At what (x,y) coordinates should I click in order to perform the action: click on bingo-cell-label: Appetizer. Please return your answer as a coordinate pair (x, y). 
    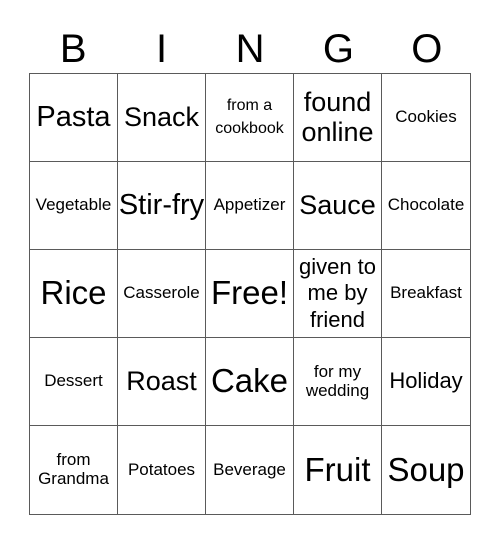
    Looking at the image, I should click on (249, 205).